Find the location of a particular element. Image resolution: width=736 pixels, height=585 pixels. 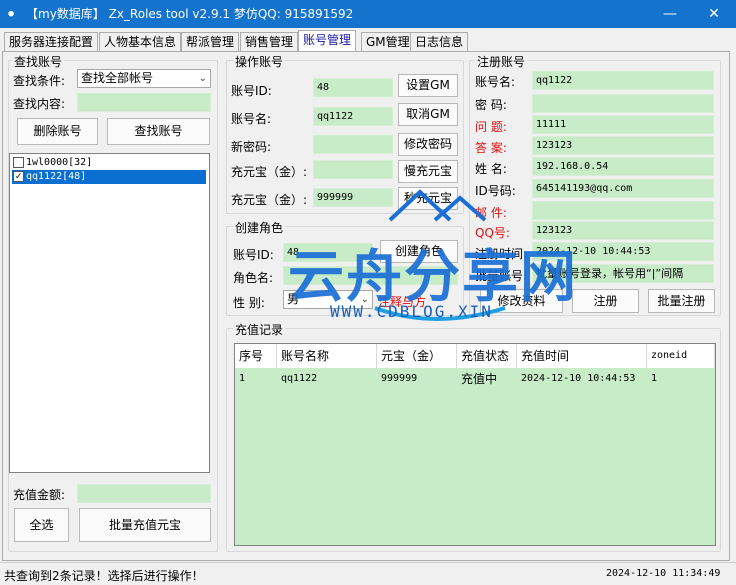

register-button: 注册 is located at coordinates (605, 301).